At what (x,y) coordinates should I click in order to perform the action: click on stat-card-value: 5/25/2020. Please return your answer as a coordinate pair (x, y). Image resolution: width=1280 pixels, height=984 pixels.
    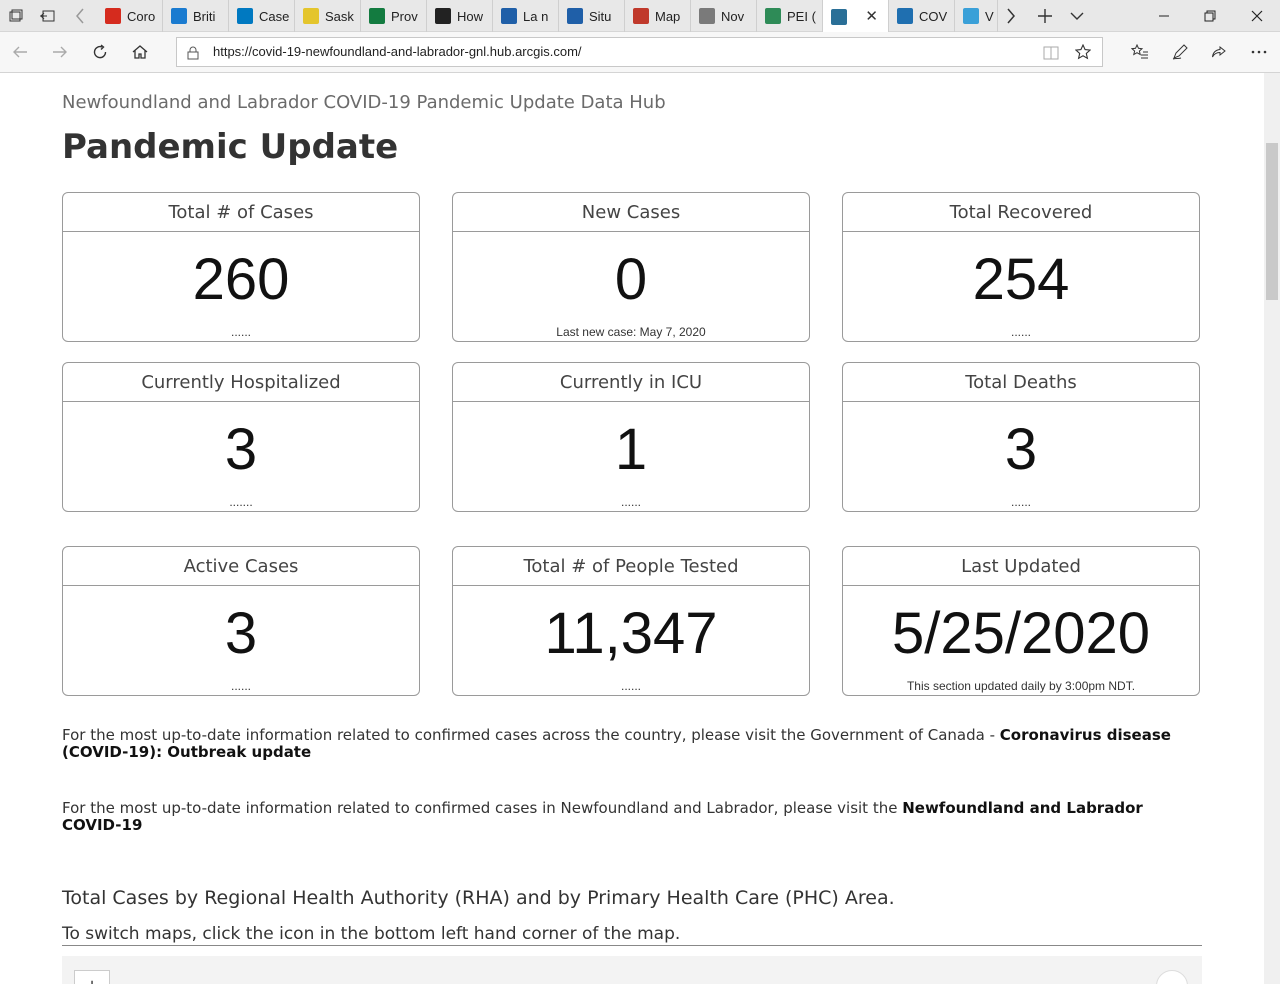
    Looking at the image, I should click on (1021, 633).